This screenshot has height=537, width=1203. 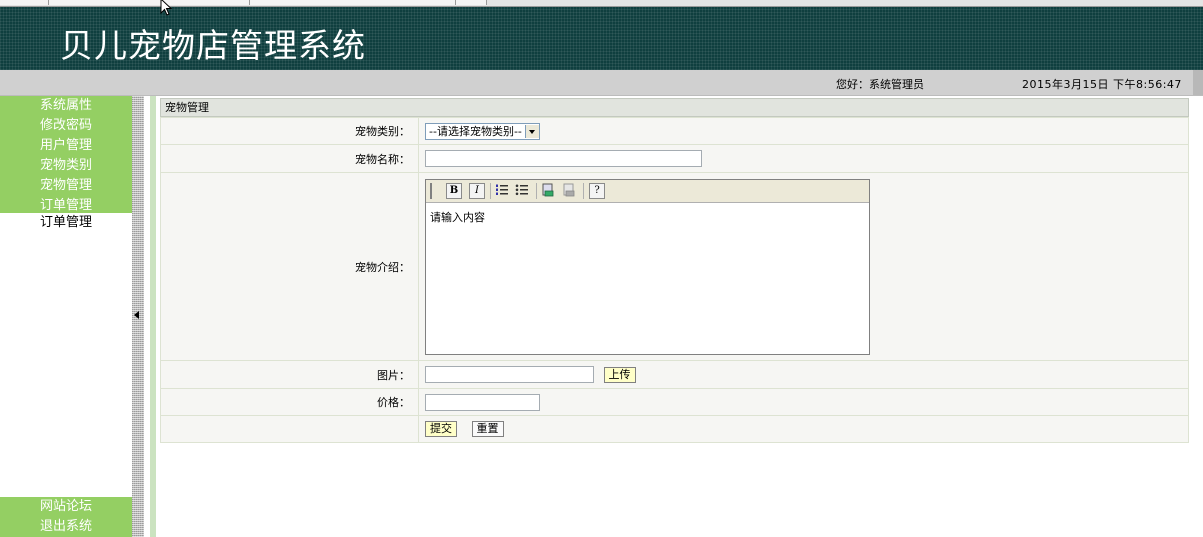 I want to click on unordered-list-icon, so click(x=522, y=190).